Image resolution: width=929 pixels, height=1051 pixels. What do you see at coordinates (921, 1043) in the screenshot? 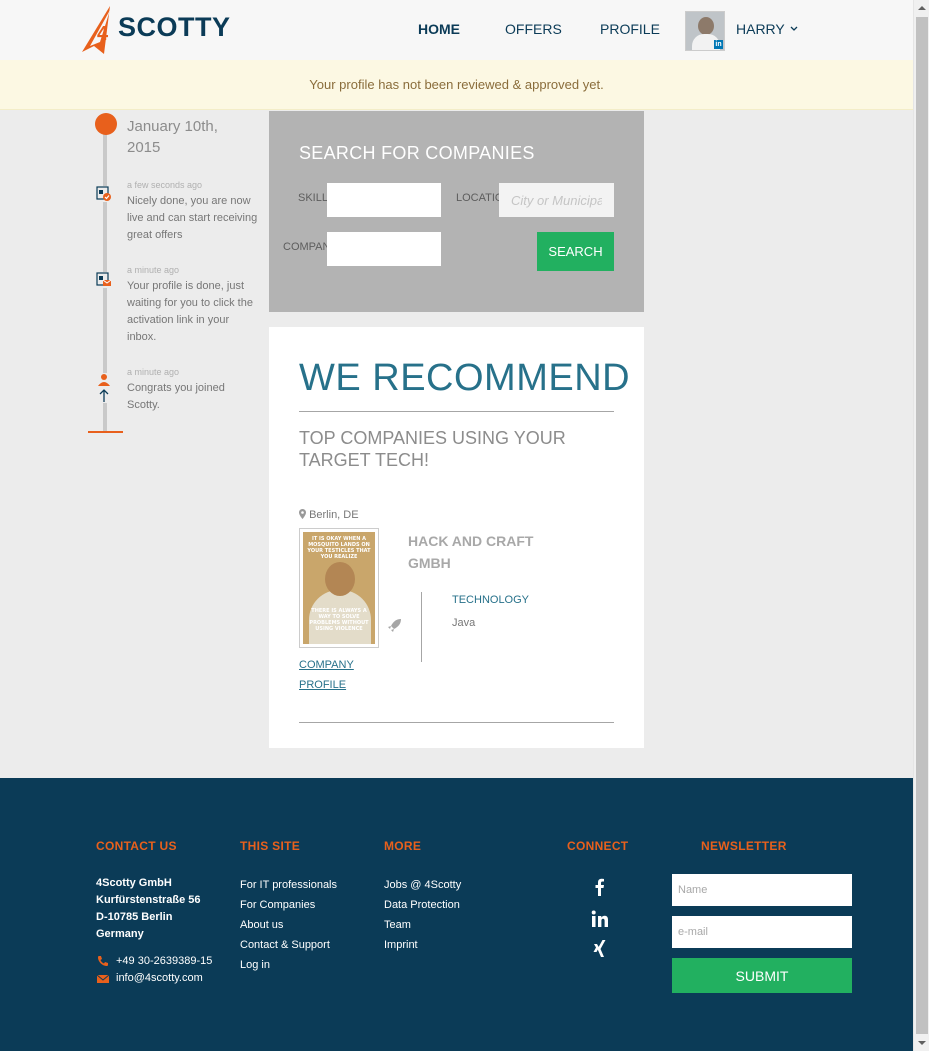
I see `scroll-down-arrow-icon` at bounding box center [921, 1043].